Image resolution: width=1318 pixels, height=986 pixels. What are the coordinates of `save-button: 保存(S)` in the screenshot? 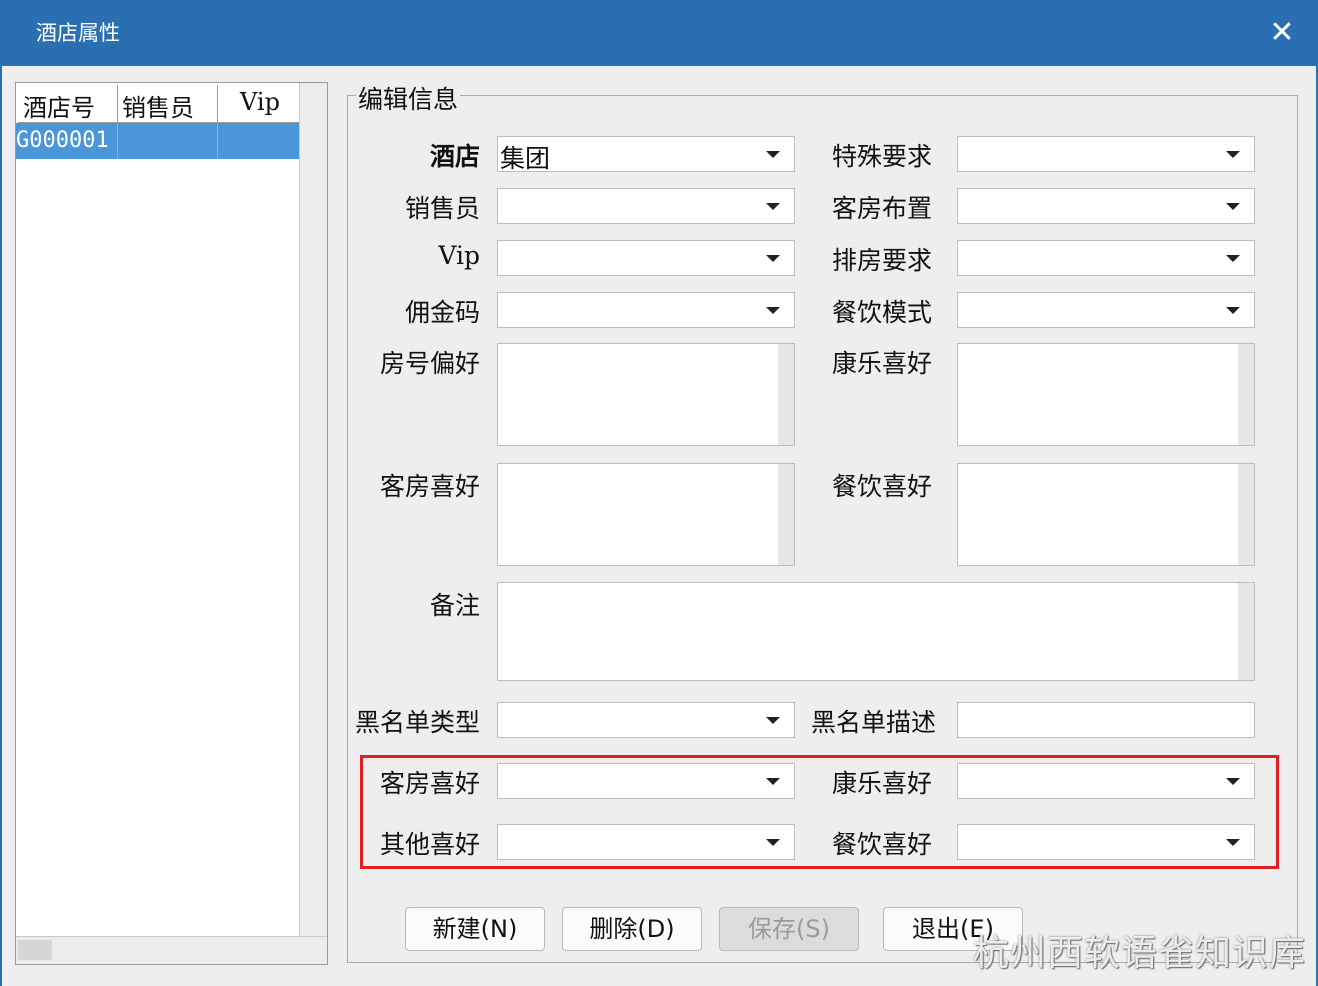 It's located at (789, 929).